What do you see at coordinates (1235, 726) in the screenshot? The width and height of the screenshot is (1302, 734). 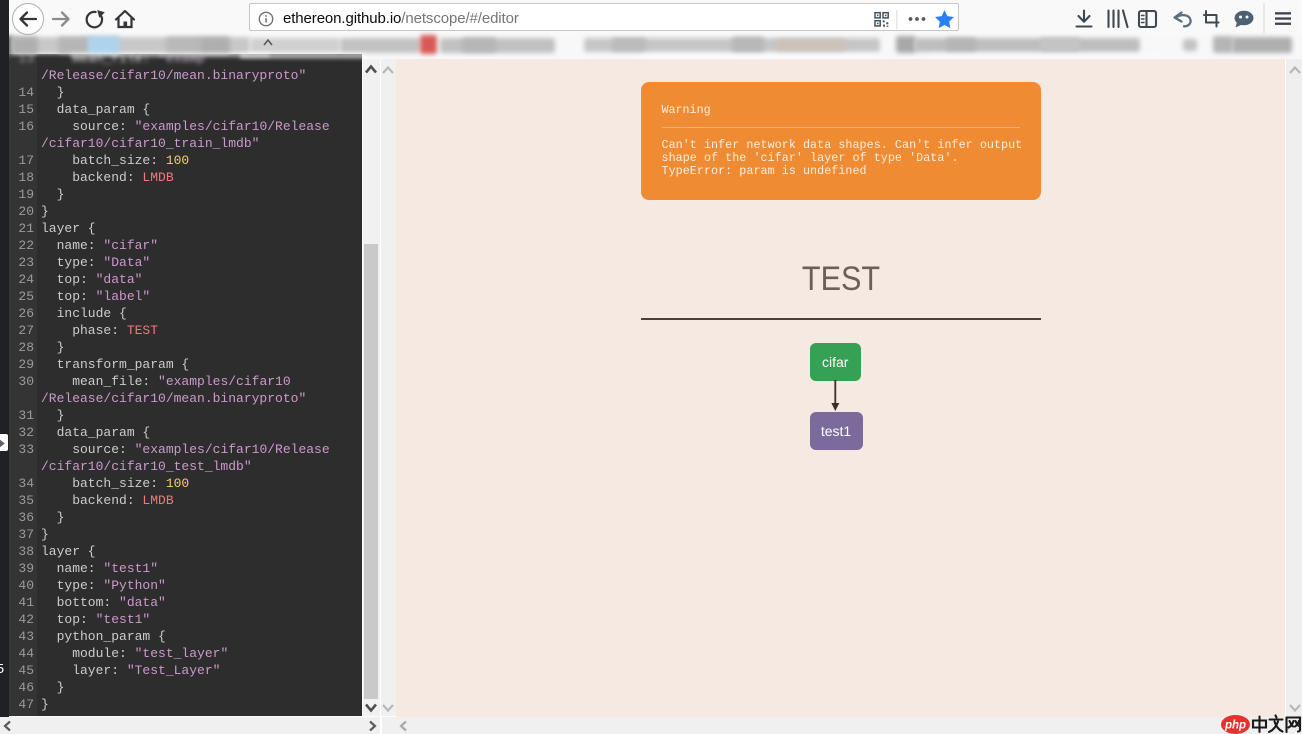 I see `svg-text: php` at bounding box center [1235, 726].